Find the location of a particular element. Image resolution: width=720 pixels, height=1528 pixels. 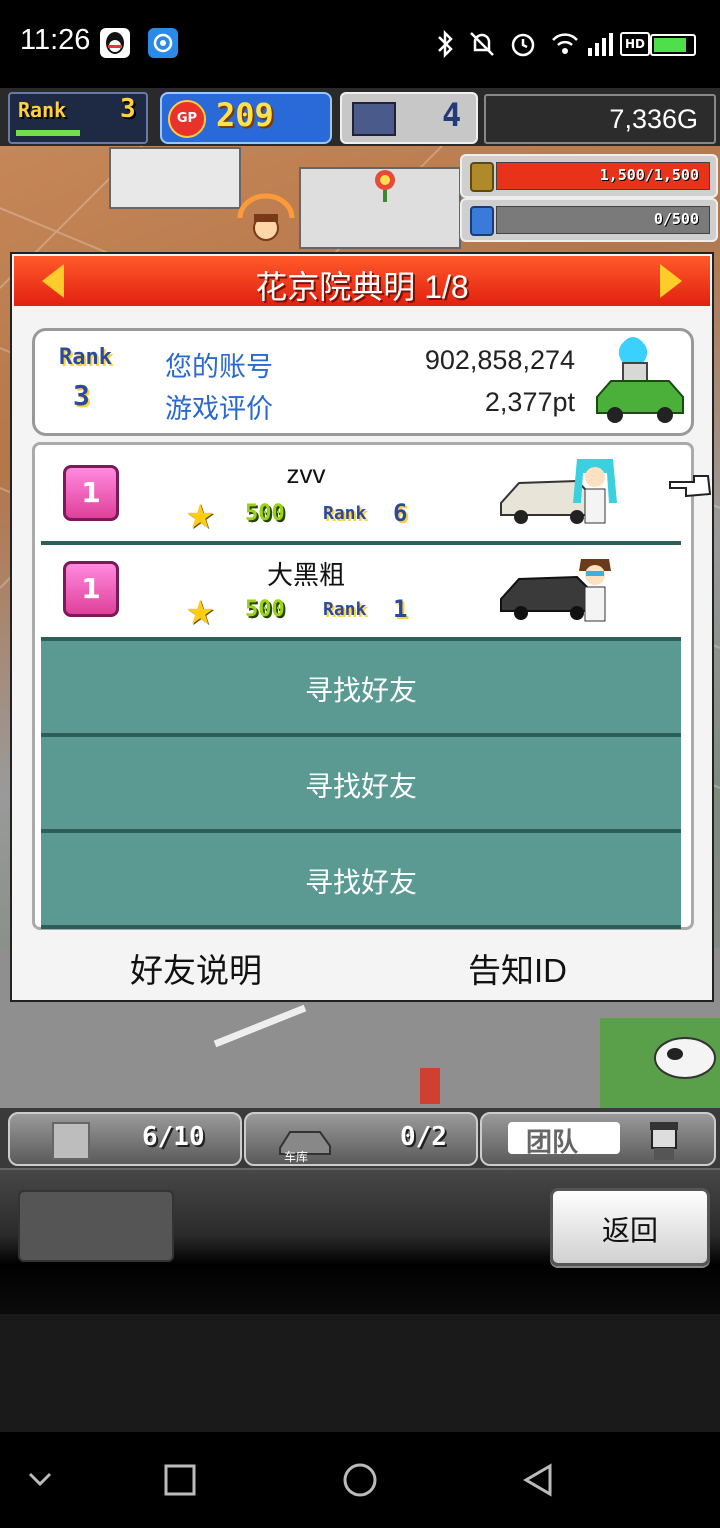

qq-icon is located at coordinates (115, 43).